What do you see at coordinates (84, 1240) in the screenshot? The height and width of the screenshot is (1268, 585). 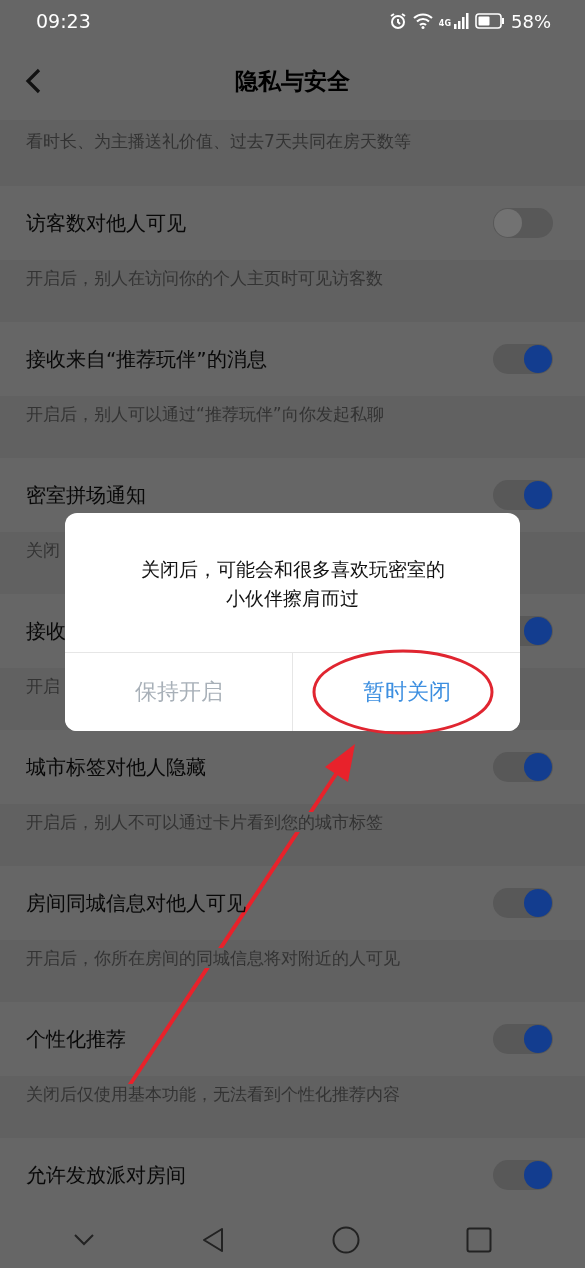 I see `chevron-down-icon` at bounding box center [84, 1240].